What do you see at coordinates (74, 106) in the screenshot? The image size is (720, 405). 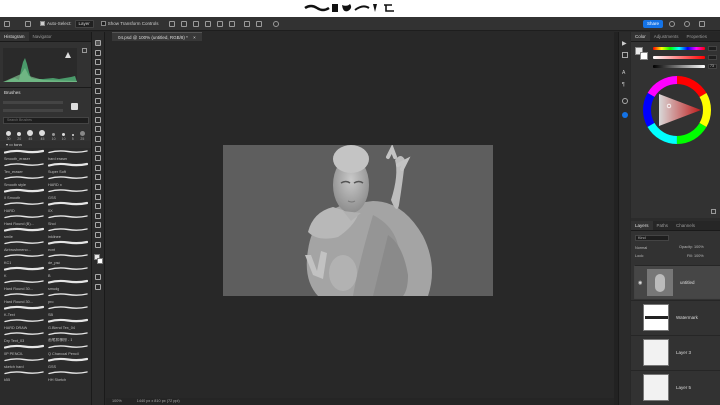 I see `new-brush-icon` at bounding box center [74, 106].